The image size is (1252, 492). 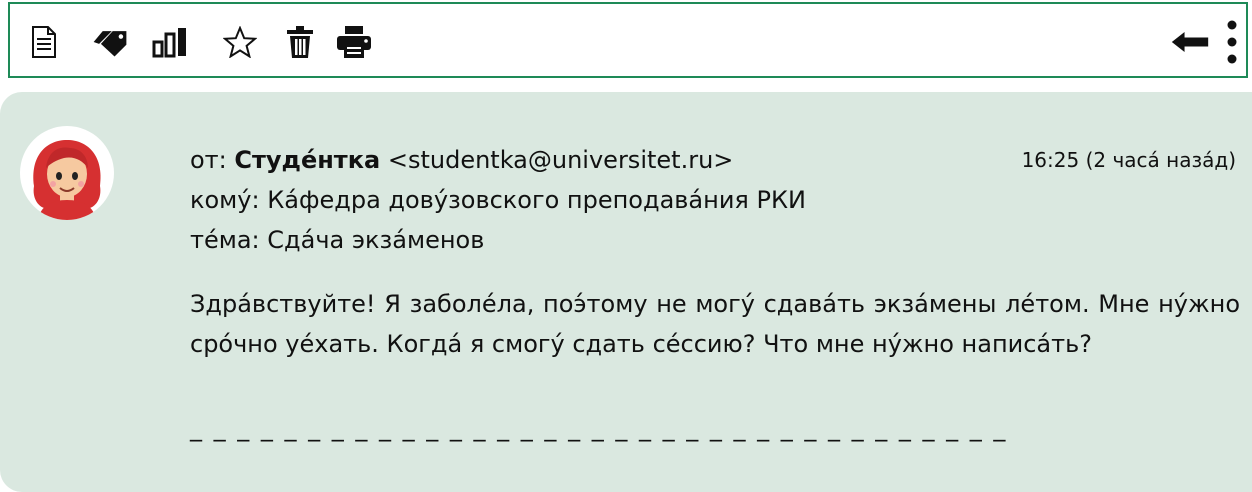 I want to click on back-arrow-icon, so click(x=1190, y=42).